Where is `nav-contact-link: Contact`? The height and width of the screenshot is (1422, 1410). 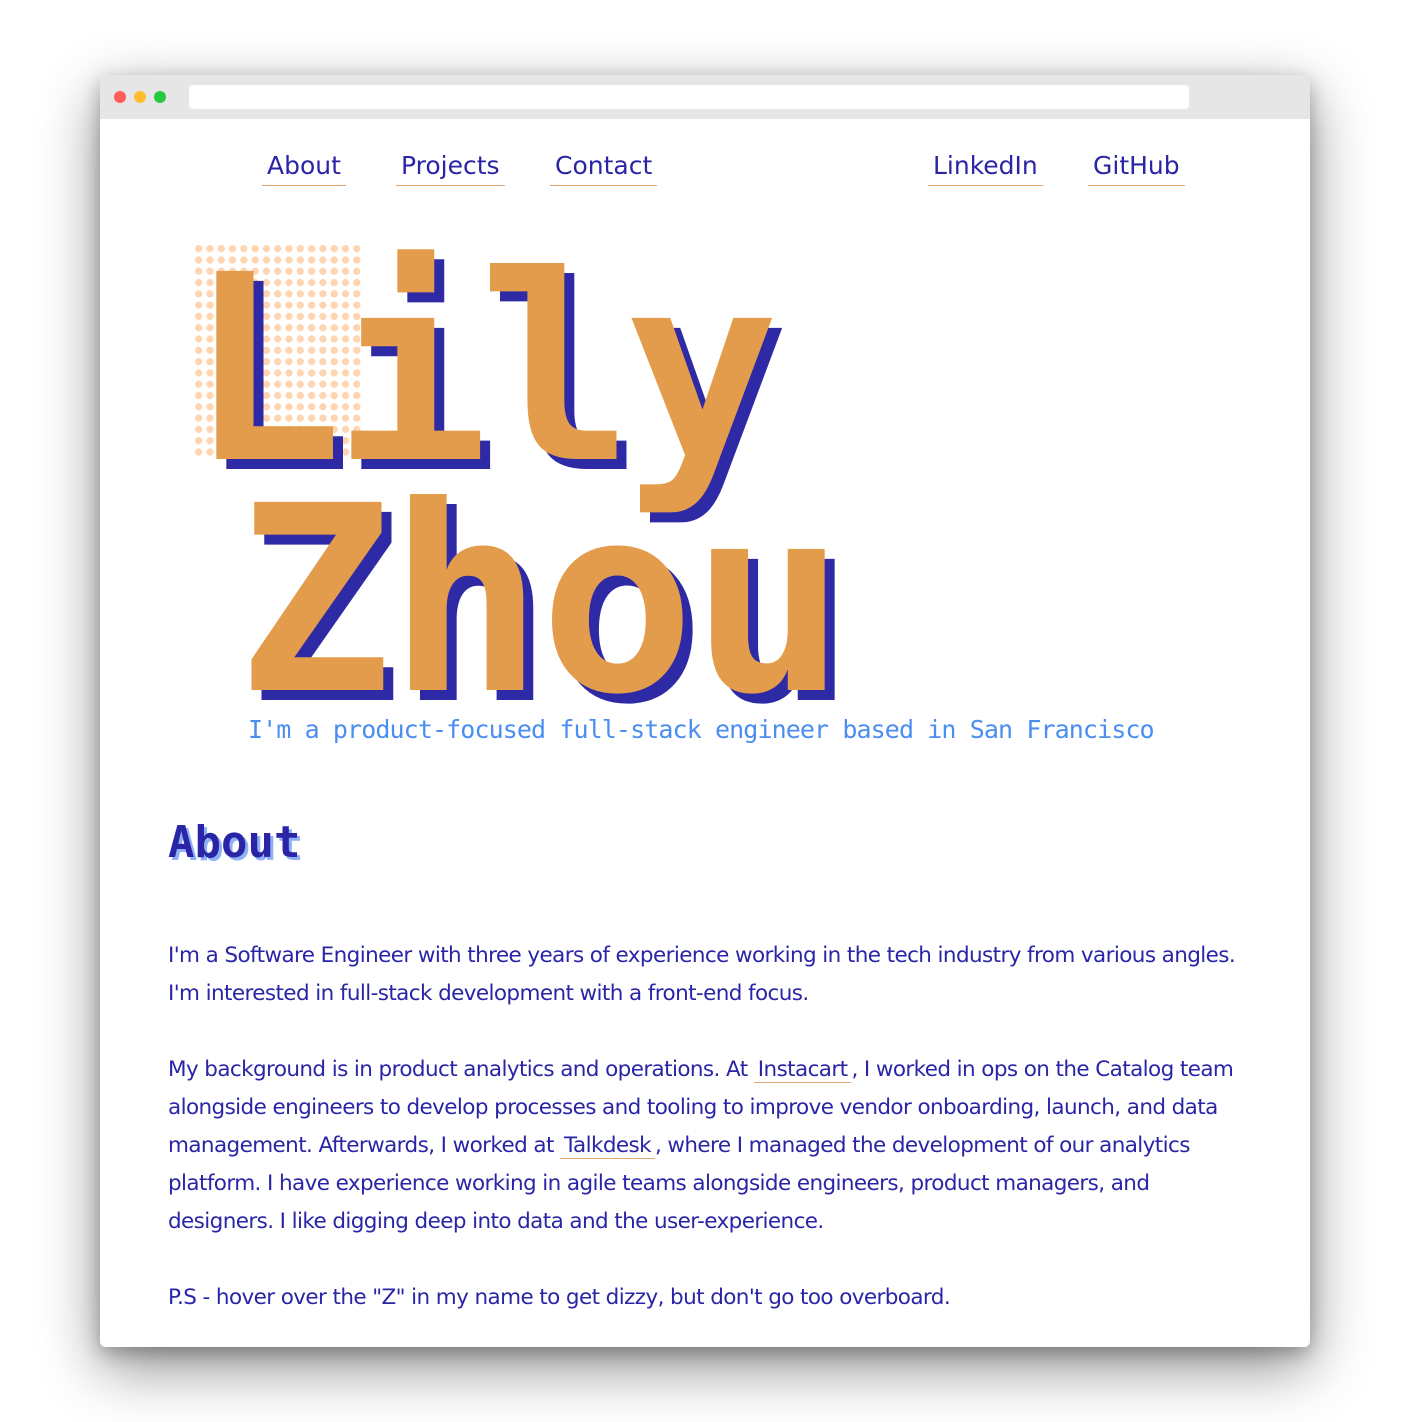 nav-contact-link: Contact is located at coordinates (604, 167).